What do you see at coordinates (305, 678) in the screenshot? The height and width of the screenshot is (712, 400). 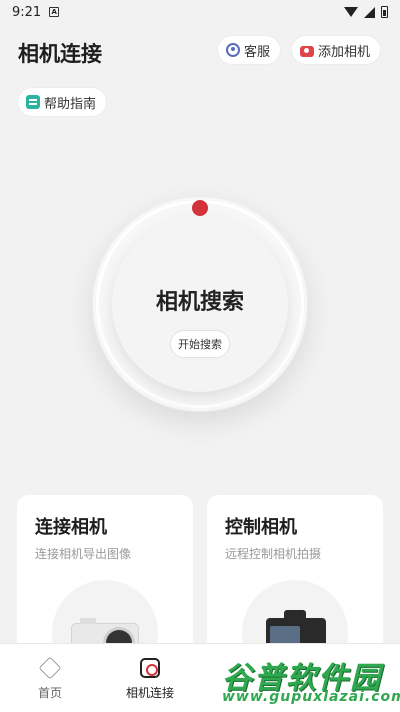 I see `watermark: 谷普软件园 www.gupuxlazai.com` at bounding box center [305, 678].